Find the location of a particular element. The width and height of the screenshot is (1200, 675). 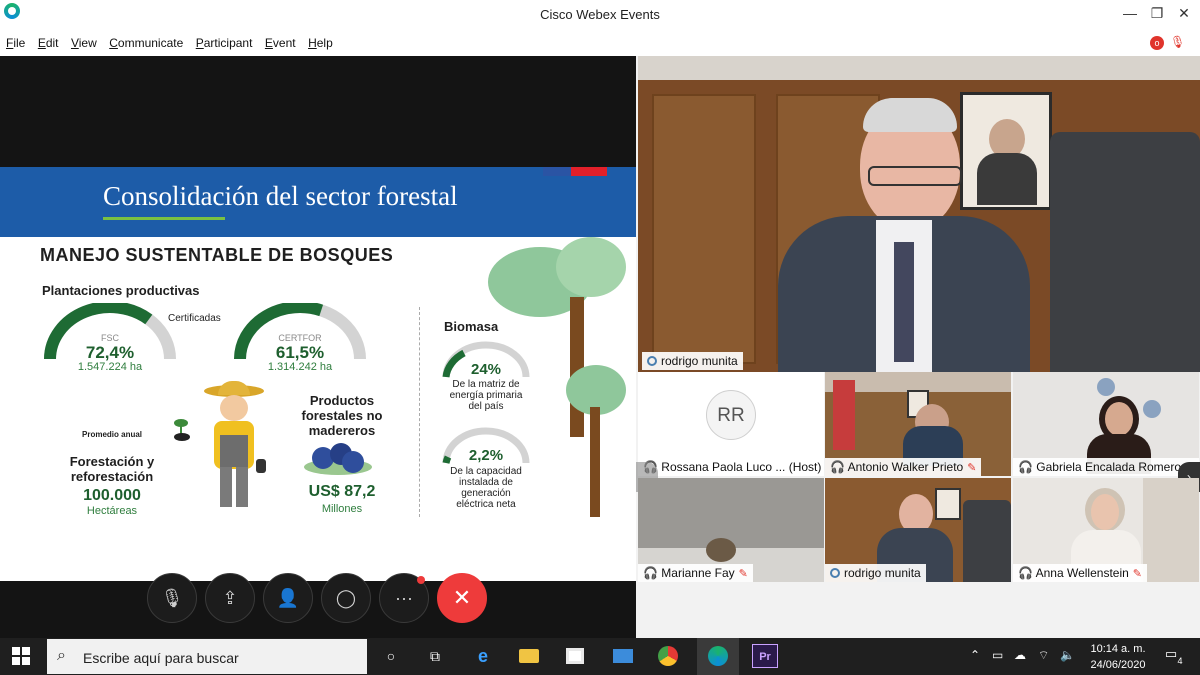

participant-tile: 🎧 Gabriela Encalada Romero✎ is located at coordinates (1106, 424).